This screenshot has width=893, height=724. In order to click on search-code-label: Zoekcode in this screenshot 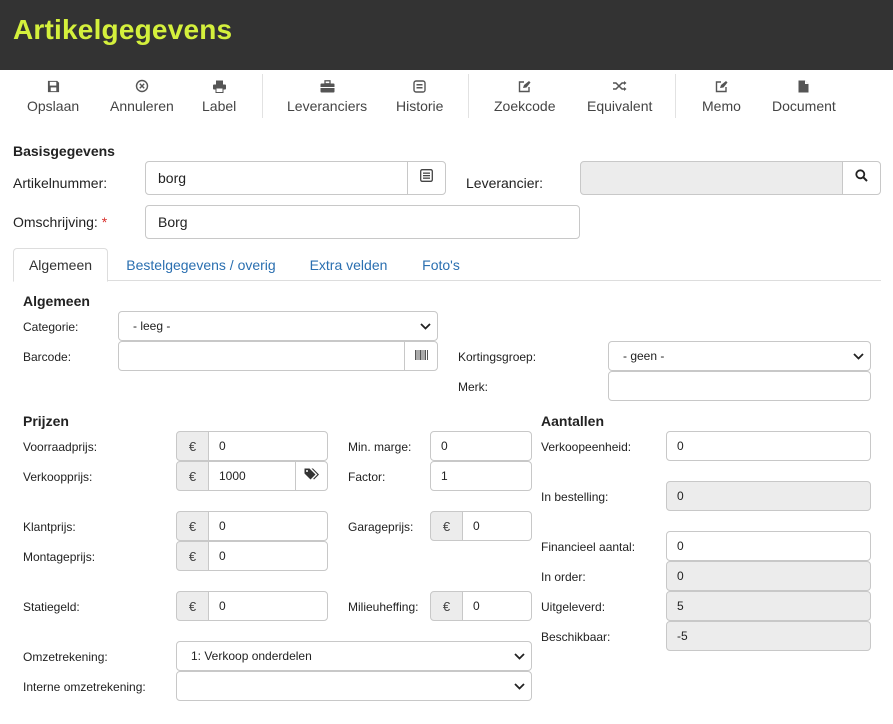, I will do `click(525, 106)`.